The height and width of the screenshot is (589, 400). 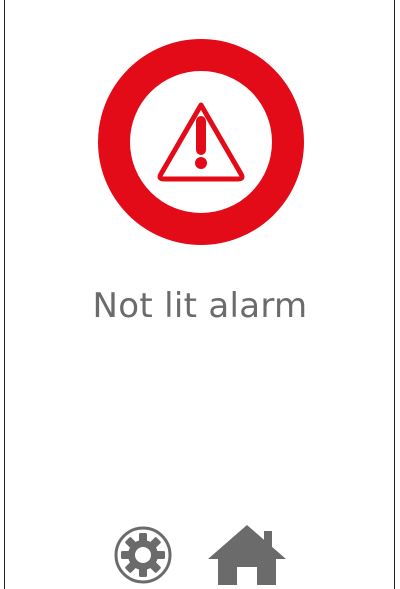 I want to click on home-button, so click(x=247, y=555).